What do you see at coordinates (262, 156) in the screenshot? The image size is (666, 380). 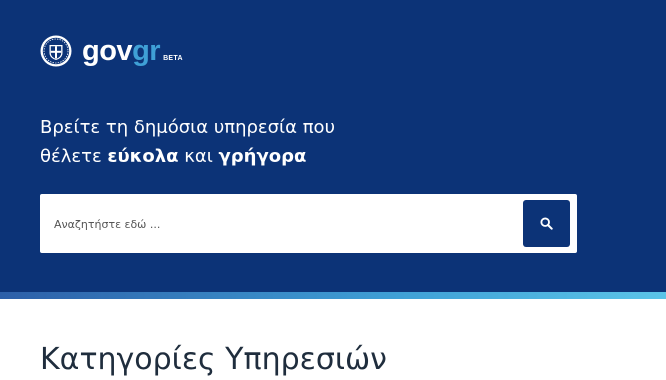 I see `tagline-bold-quickly: γρήγορα` at bounding box center [262, 156].